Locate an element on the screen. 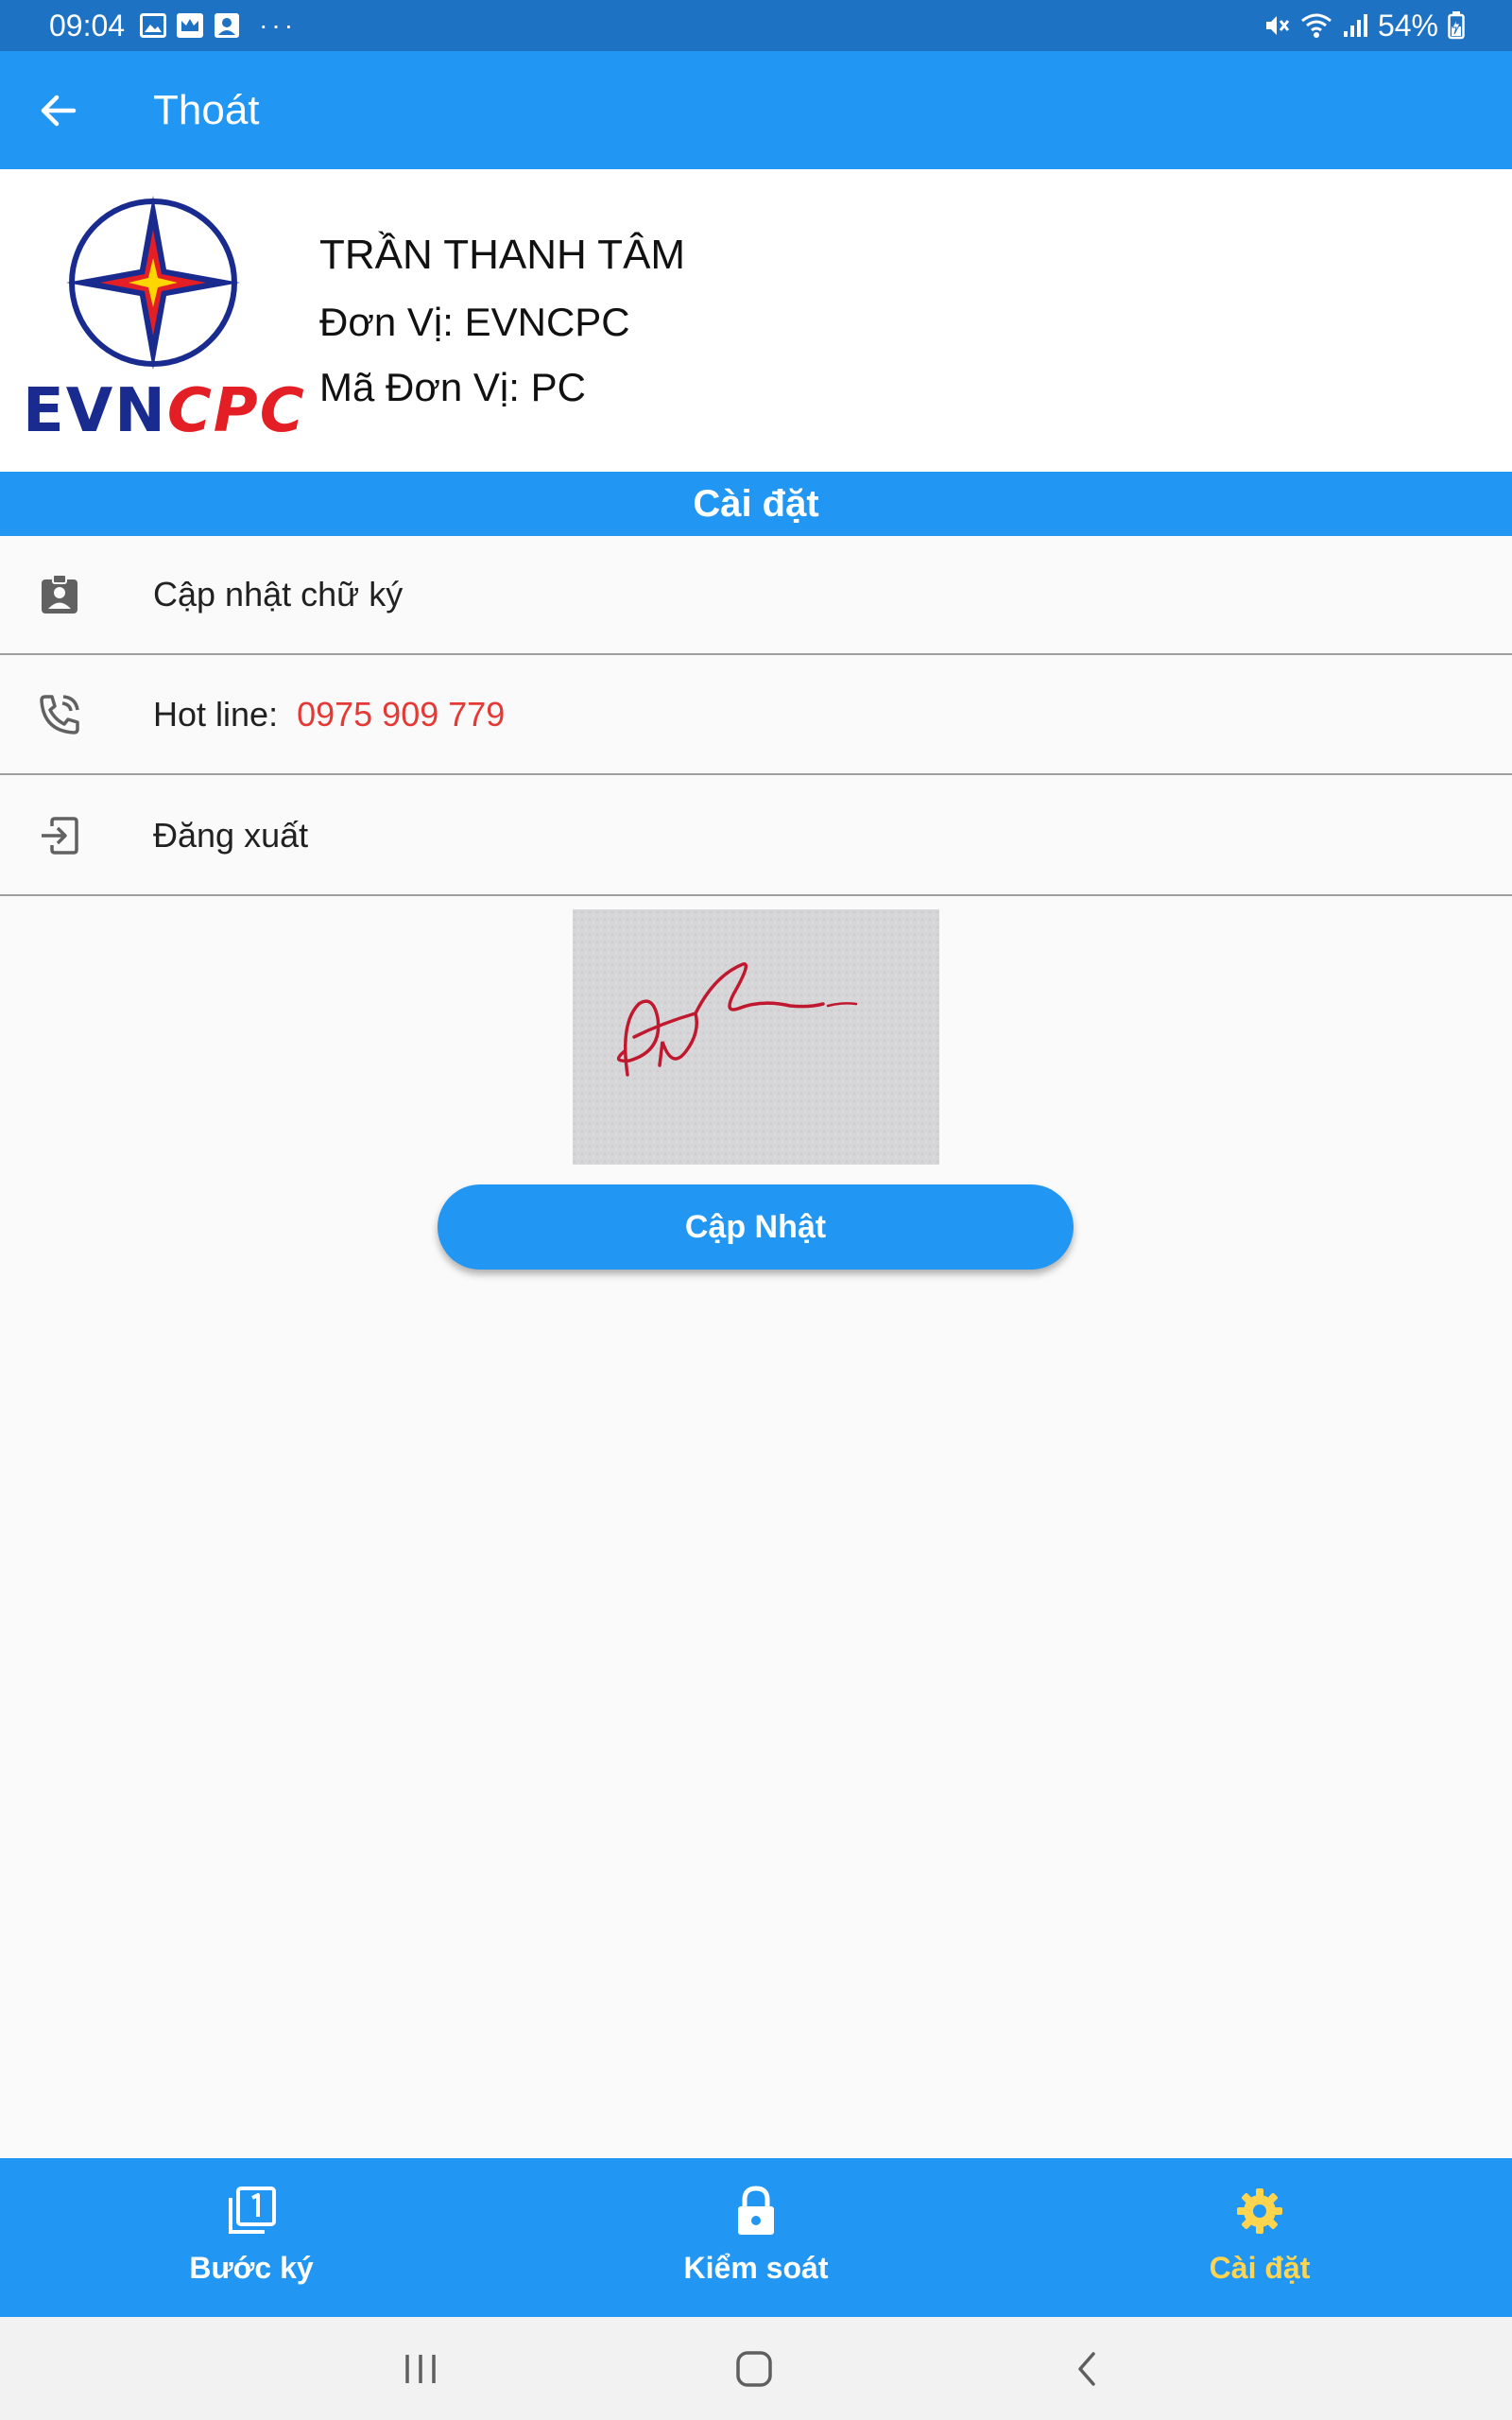 This screenshot has width=1512, height=2420. nav-label-control: Kiểm soát is located at coordinates (756, 2268).